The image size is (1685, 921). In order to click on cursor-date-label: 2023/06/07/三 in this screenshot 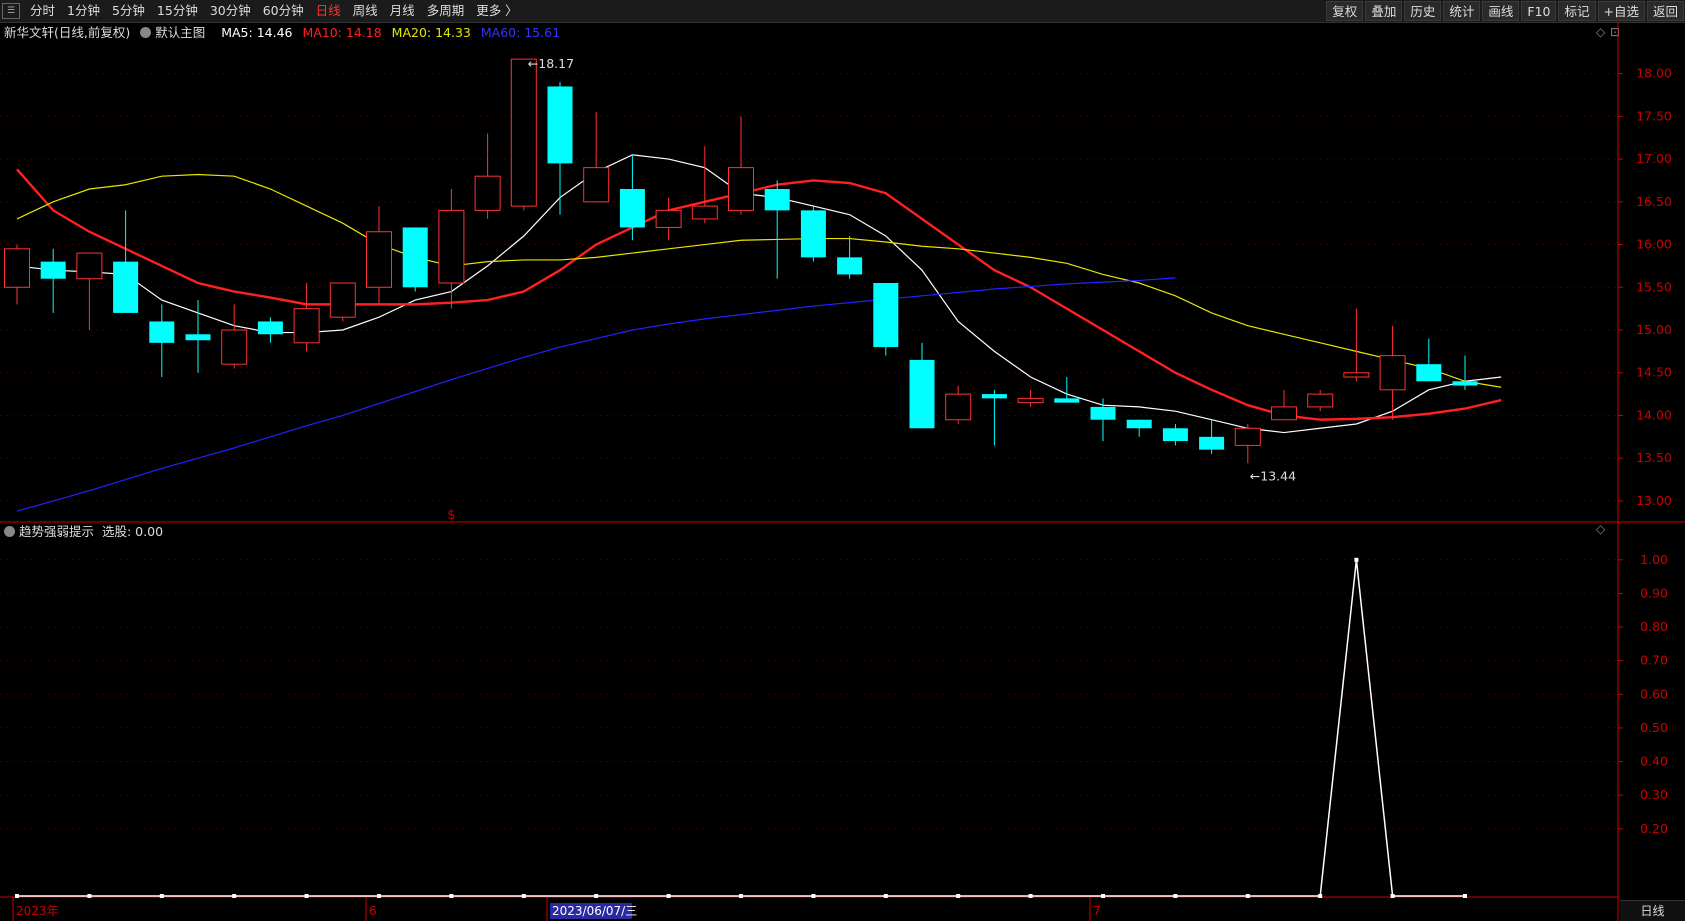, I will do `click(594, 911)`.